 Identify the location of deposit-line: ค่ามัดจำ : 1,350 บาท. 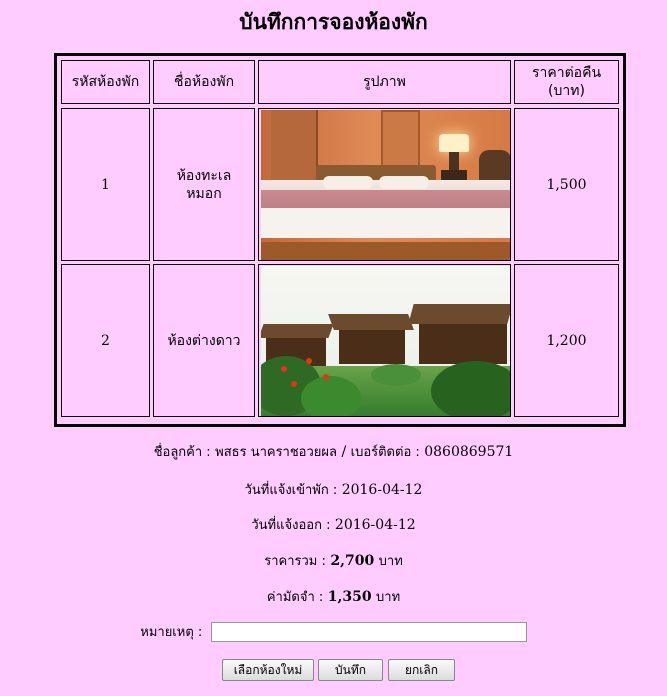
(333, 596).